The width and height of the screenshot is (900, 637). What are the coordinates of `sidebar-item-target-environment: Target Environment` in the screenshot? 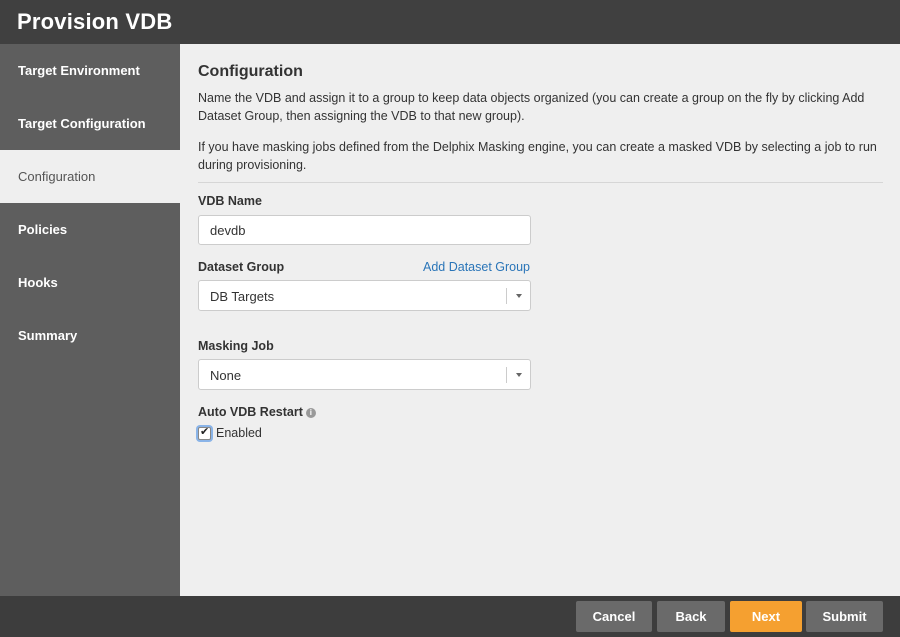 It's located at (90, 70).